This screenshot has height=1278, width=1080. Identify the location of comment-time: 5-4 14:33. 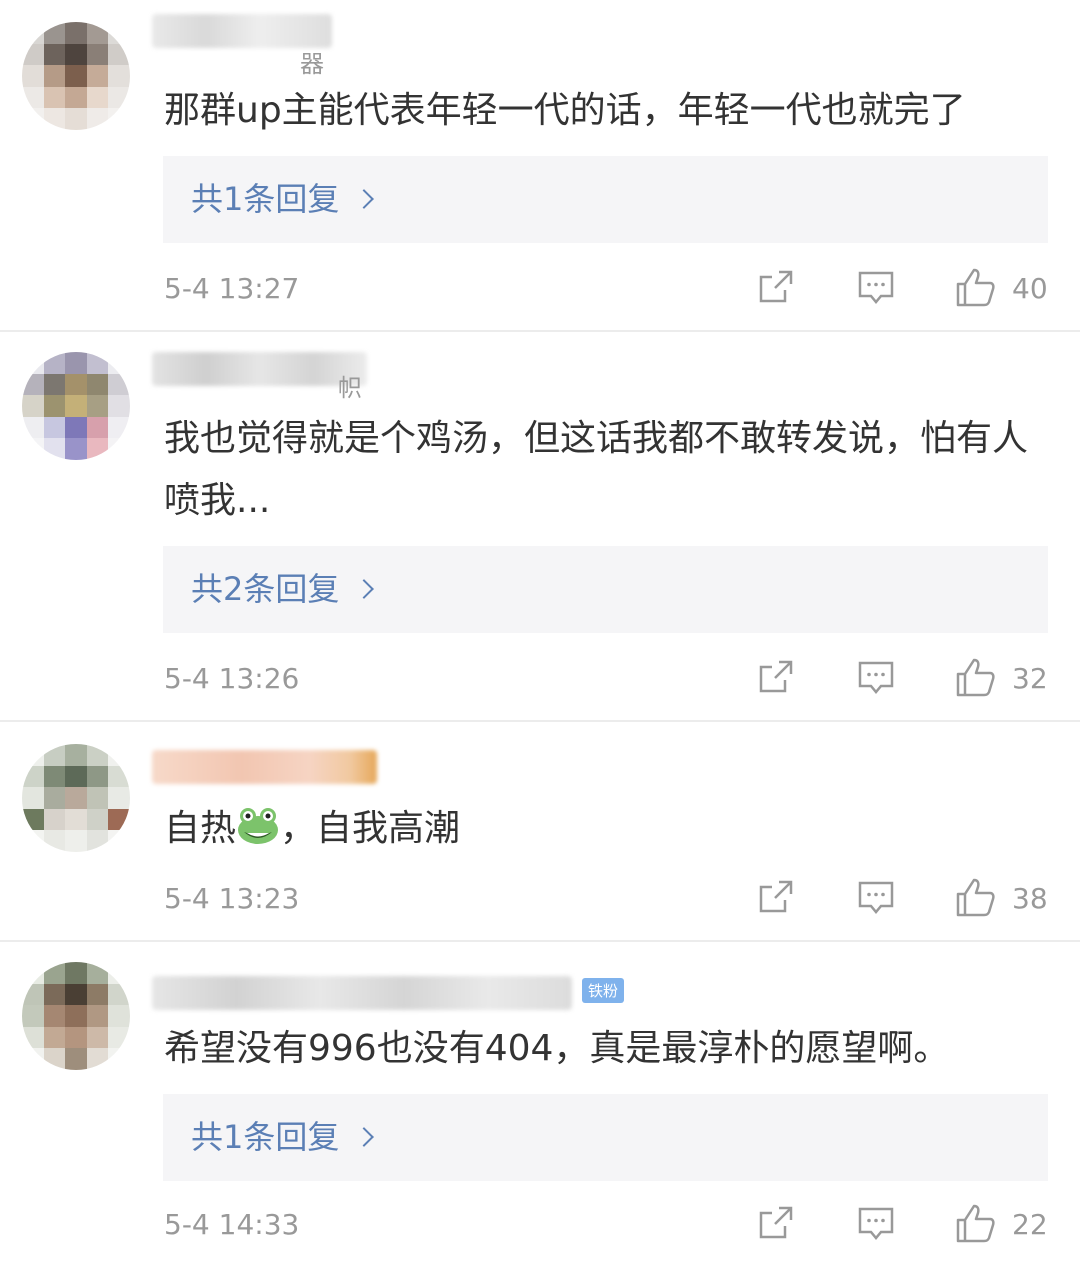
(232, 1224).